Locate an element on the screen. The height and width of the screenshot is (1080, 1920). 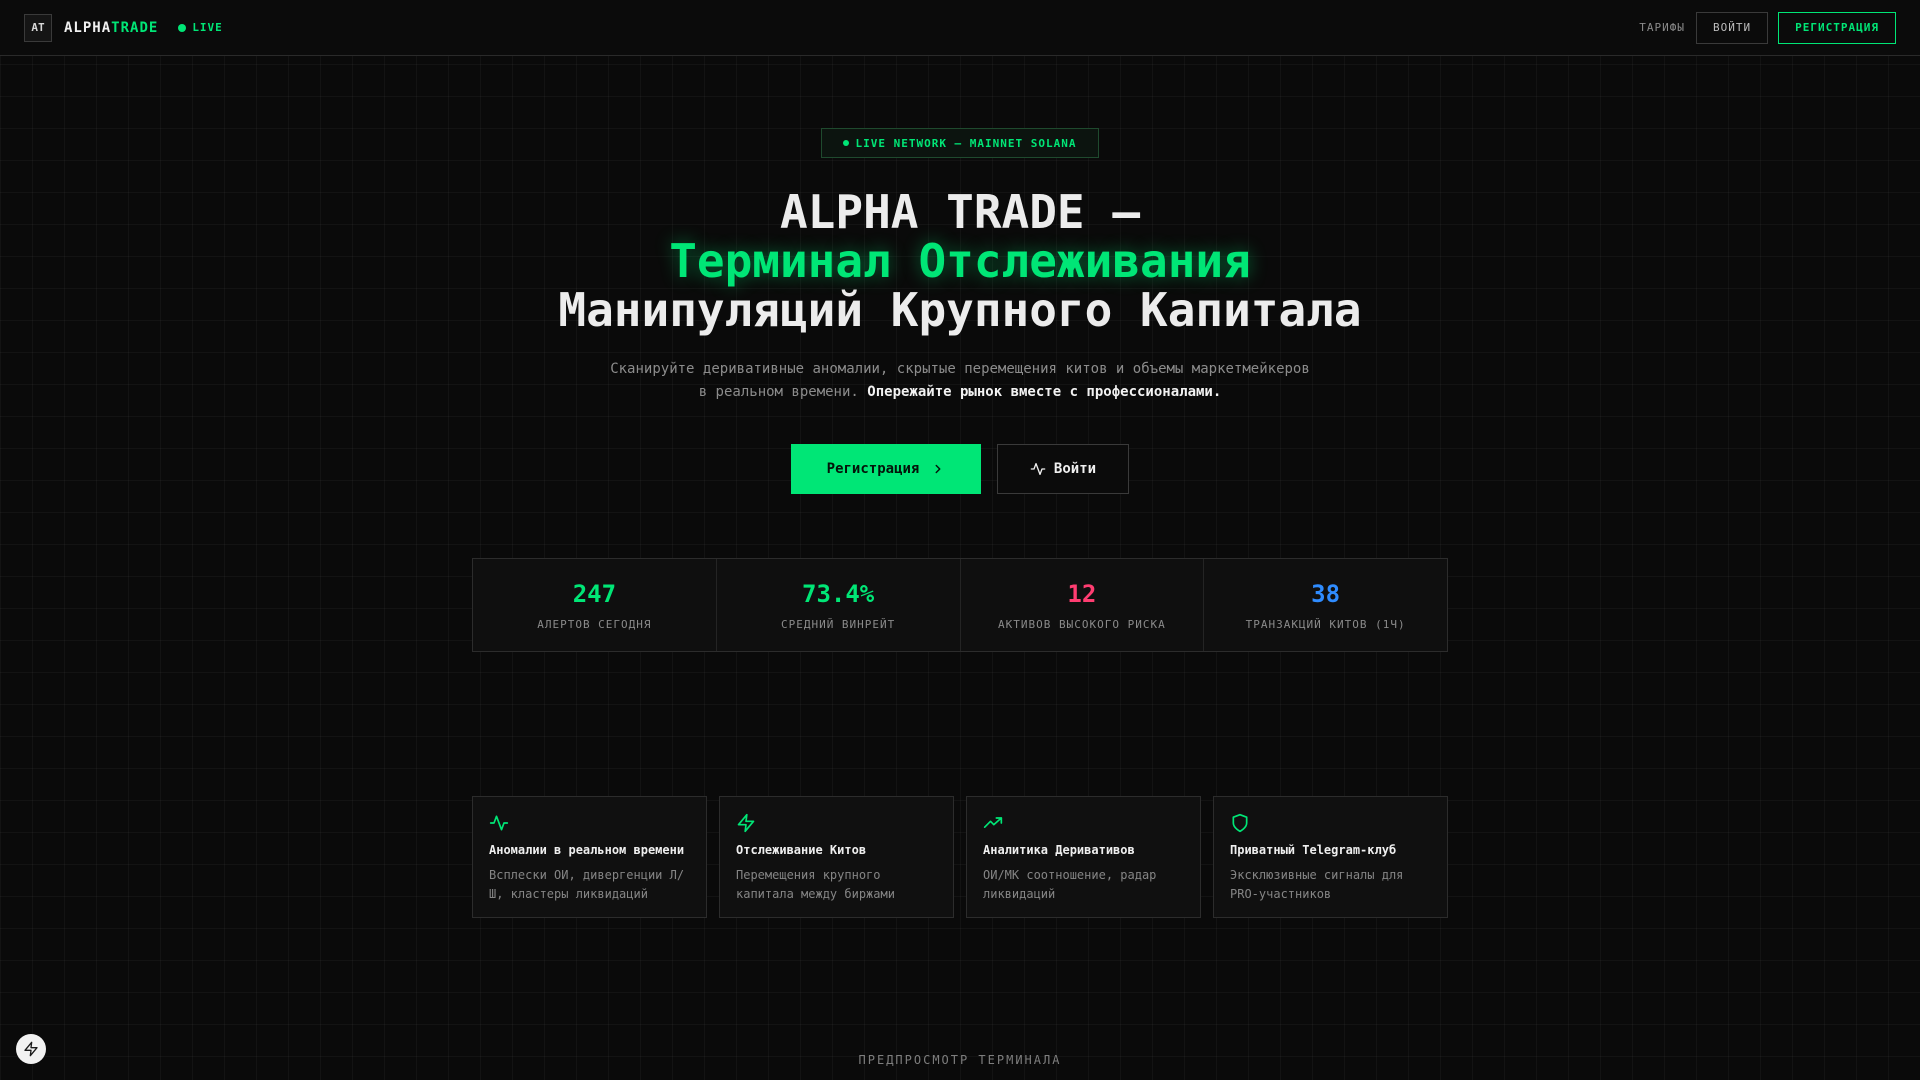
network-badge: LIVE NETWORK — MAINNET SOLANA is located at coordinates (960, 143).